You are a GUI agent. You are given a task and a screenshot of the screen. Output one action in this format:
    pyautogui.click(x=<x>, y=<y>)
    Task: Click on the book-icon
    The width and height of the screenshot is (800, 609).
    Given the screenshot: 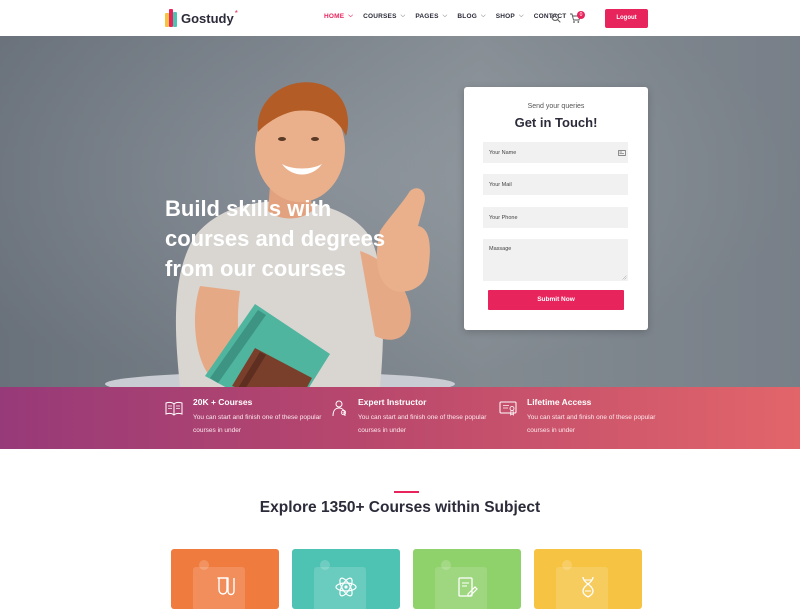 What is the action you would take?
    pyautogui.click(x=174, y=408)
    